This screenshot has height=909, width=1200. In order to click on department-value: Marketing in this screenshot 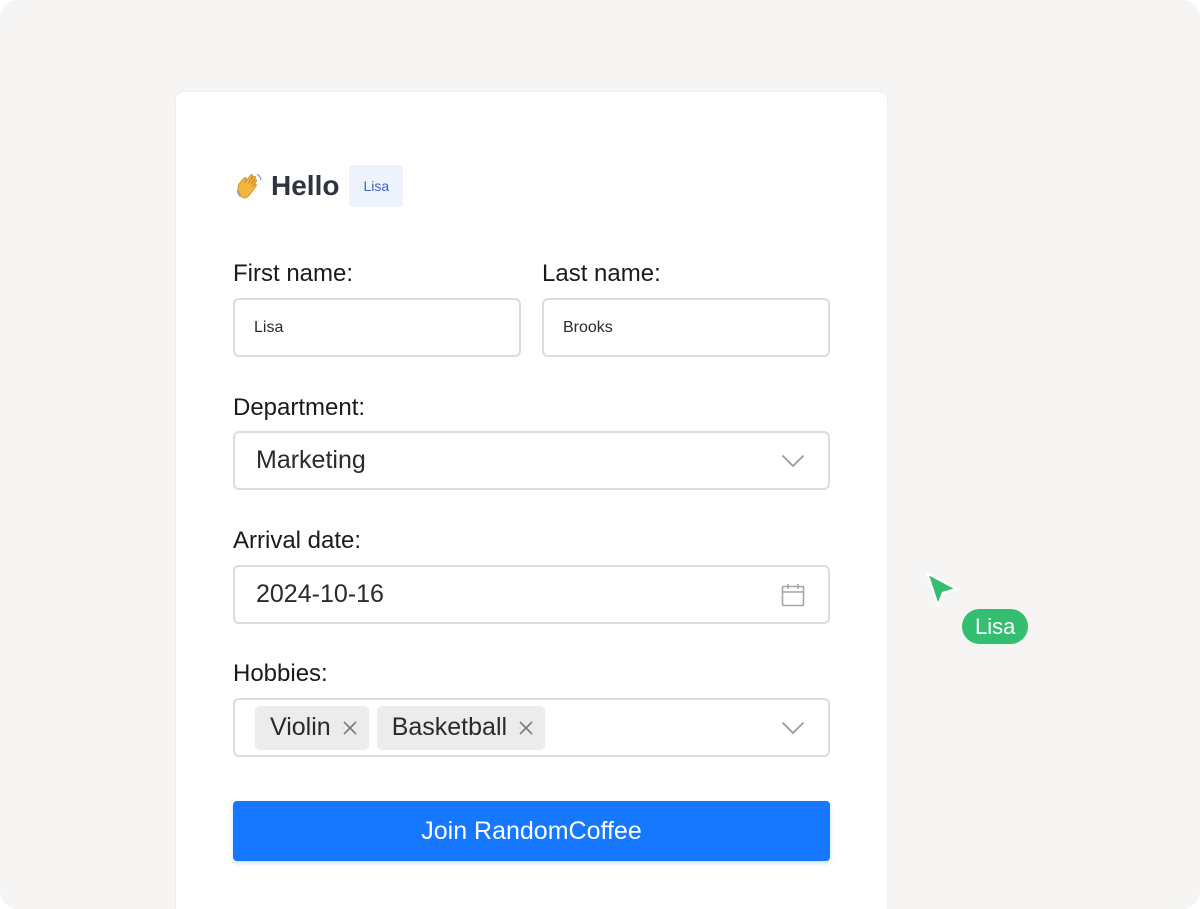, I will do `click(311, 460)`.